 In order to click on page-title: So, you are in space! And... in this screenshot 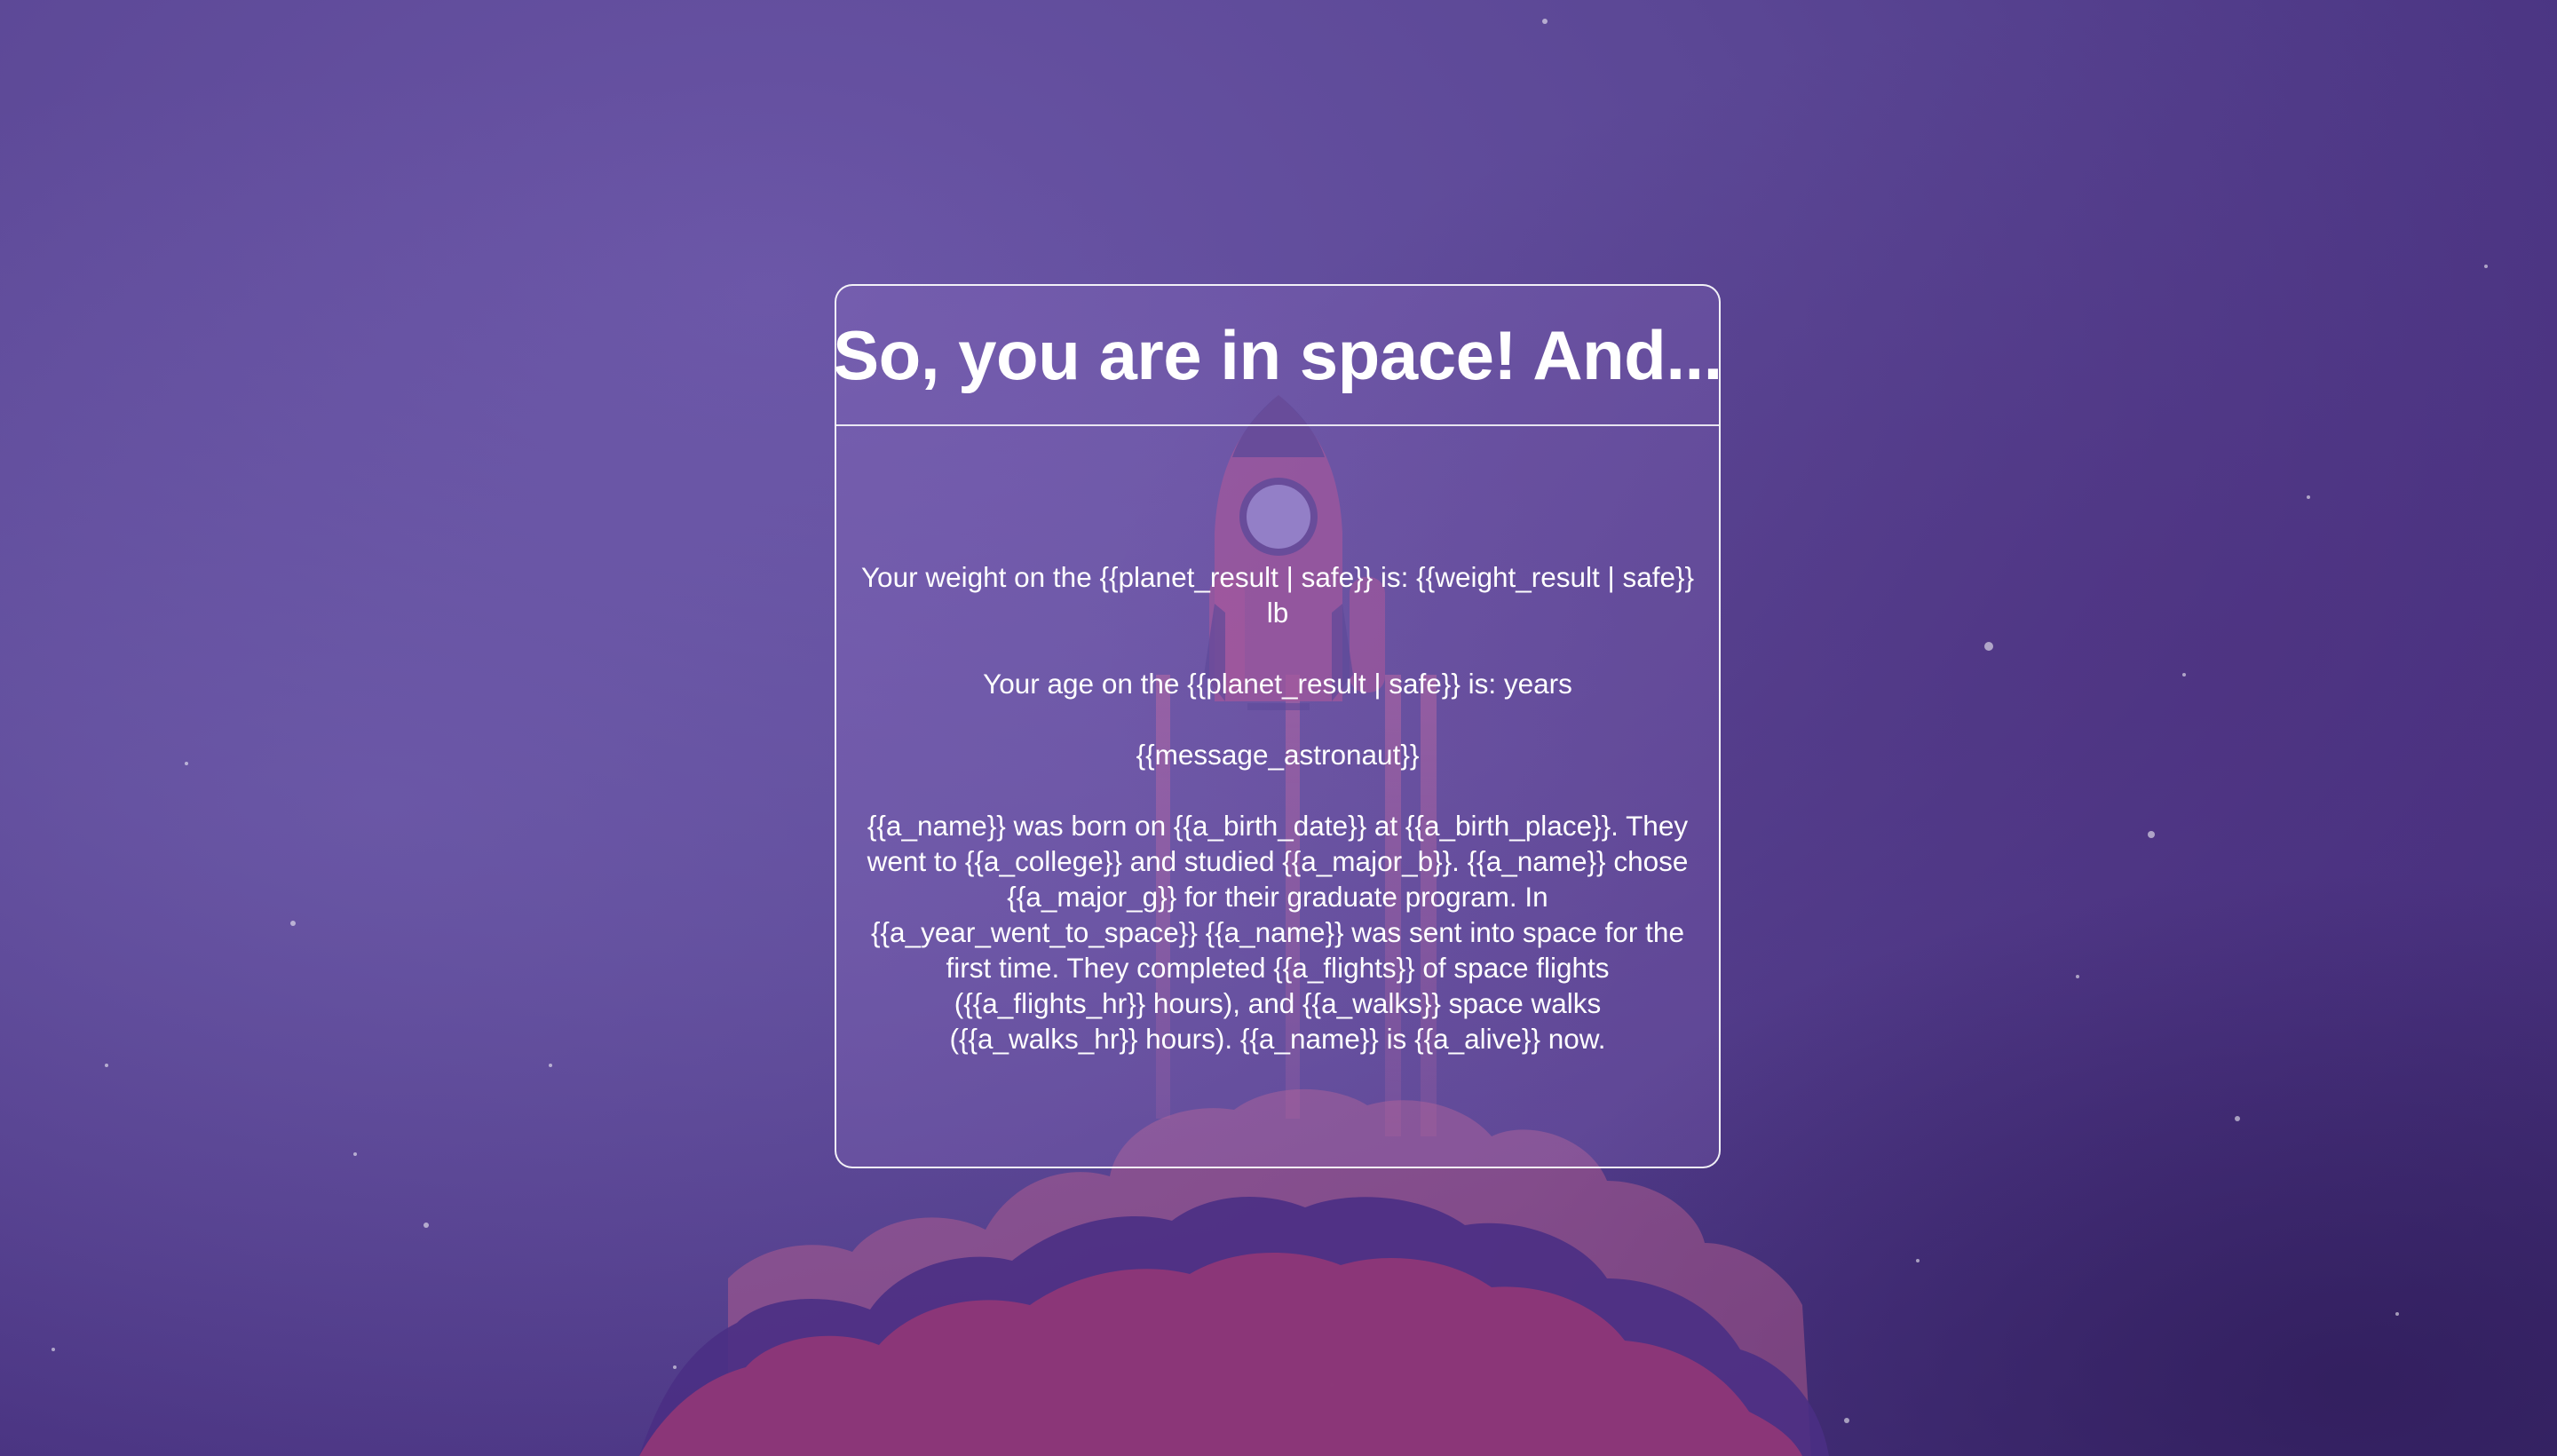, I will do `click(1278, 354)`.